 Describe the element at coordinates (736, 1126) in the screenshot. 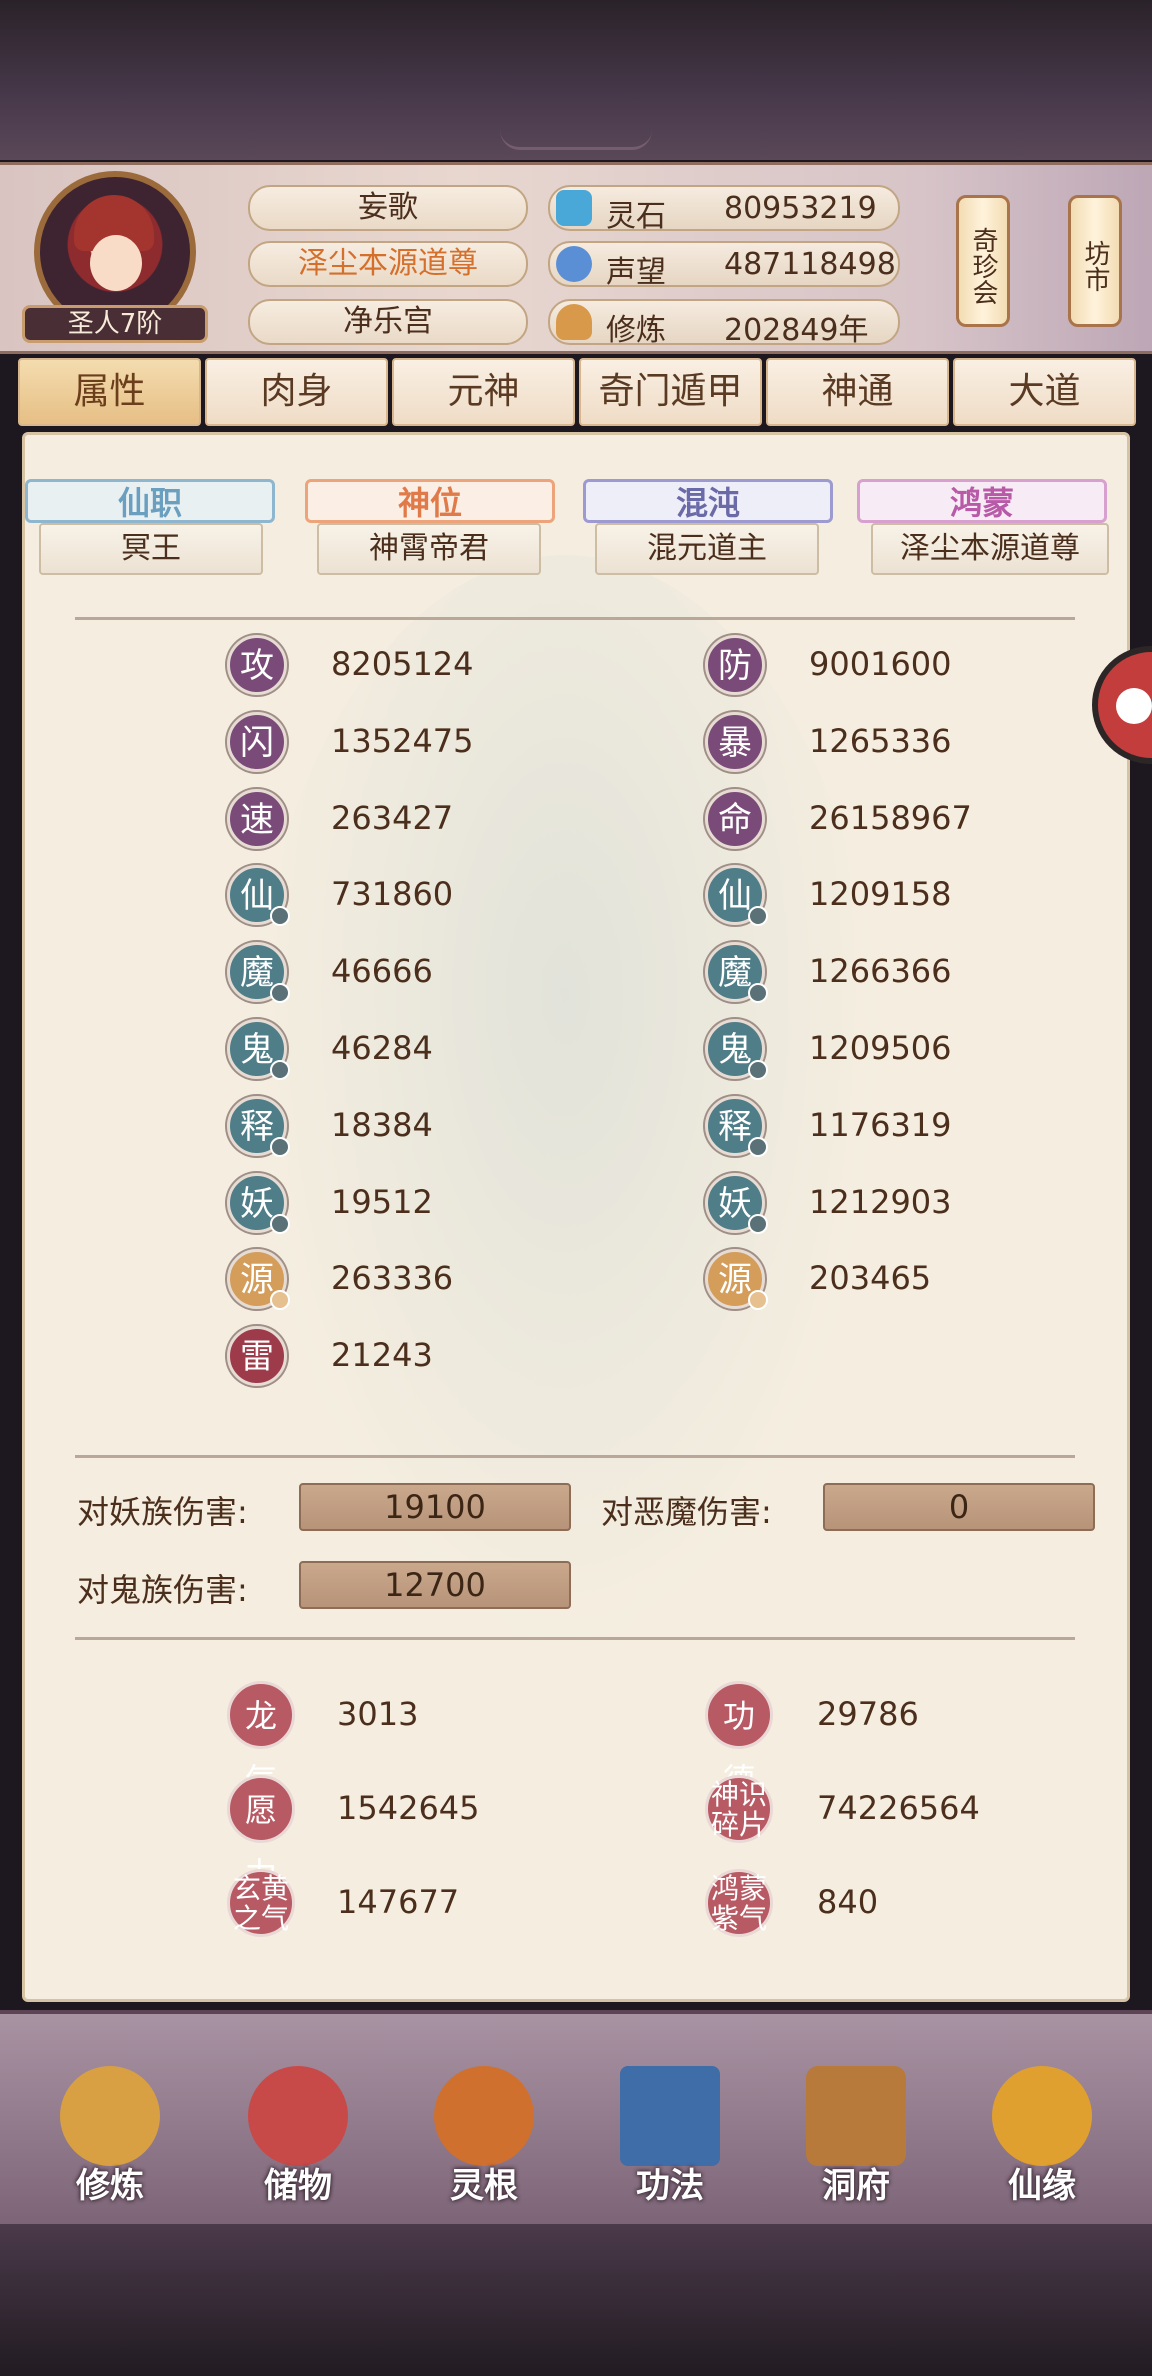

I see `stat-right-icon: 释` at that location.